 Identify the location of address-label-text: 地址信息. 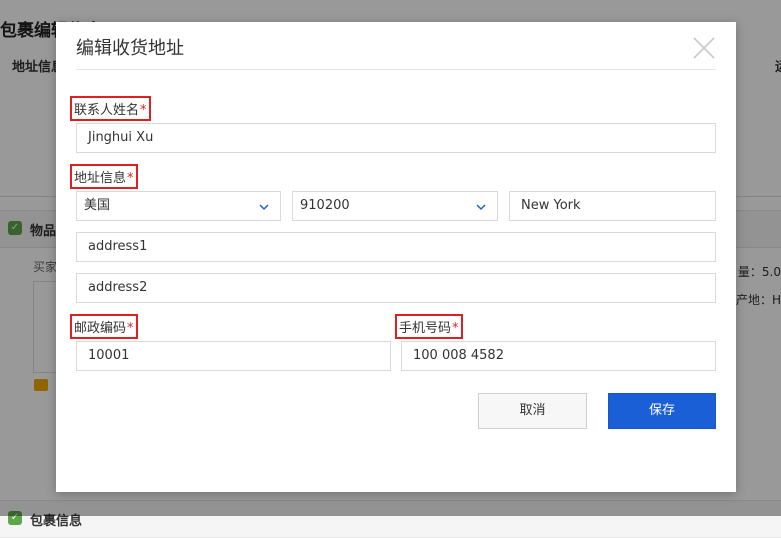
(100, 178).